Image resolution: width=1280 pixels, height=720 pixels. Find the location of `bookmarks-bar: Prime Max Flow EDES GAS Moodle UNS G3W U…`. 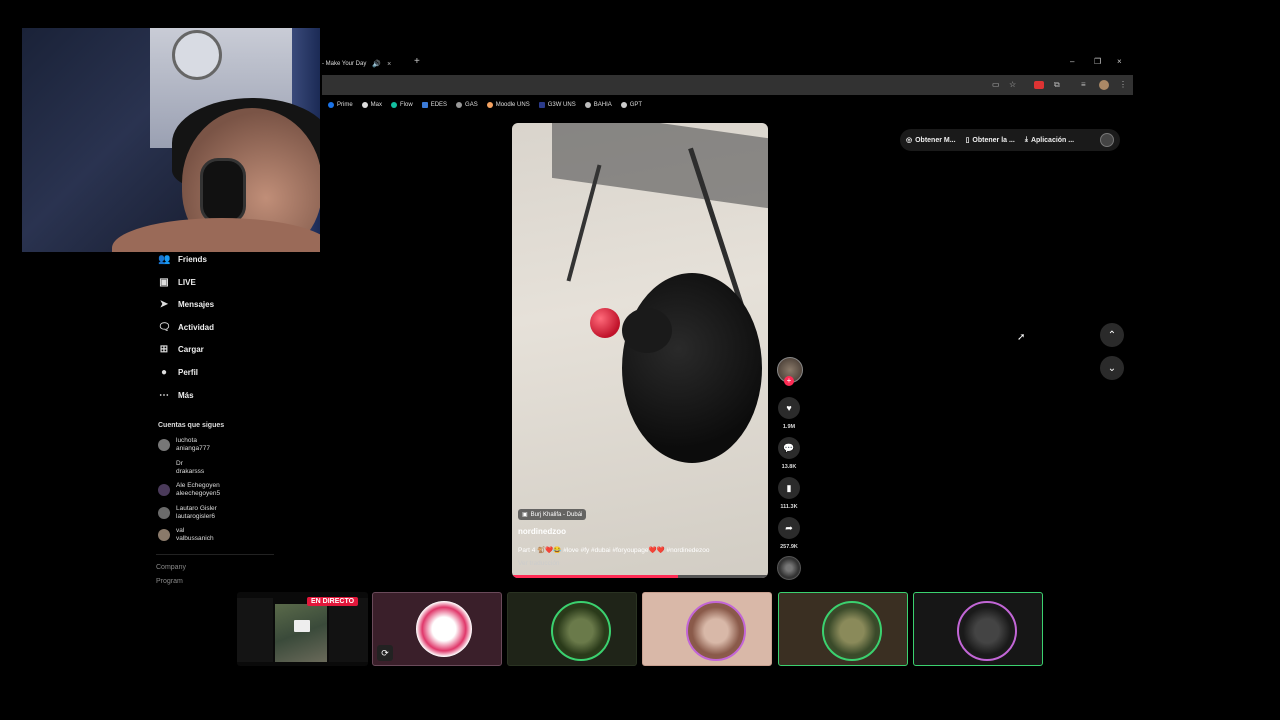

bookmarks-bar: Prime Max Flow EDES GAS Moodle UNS G3W U… is located at coordinates (485, 105).